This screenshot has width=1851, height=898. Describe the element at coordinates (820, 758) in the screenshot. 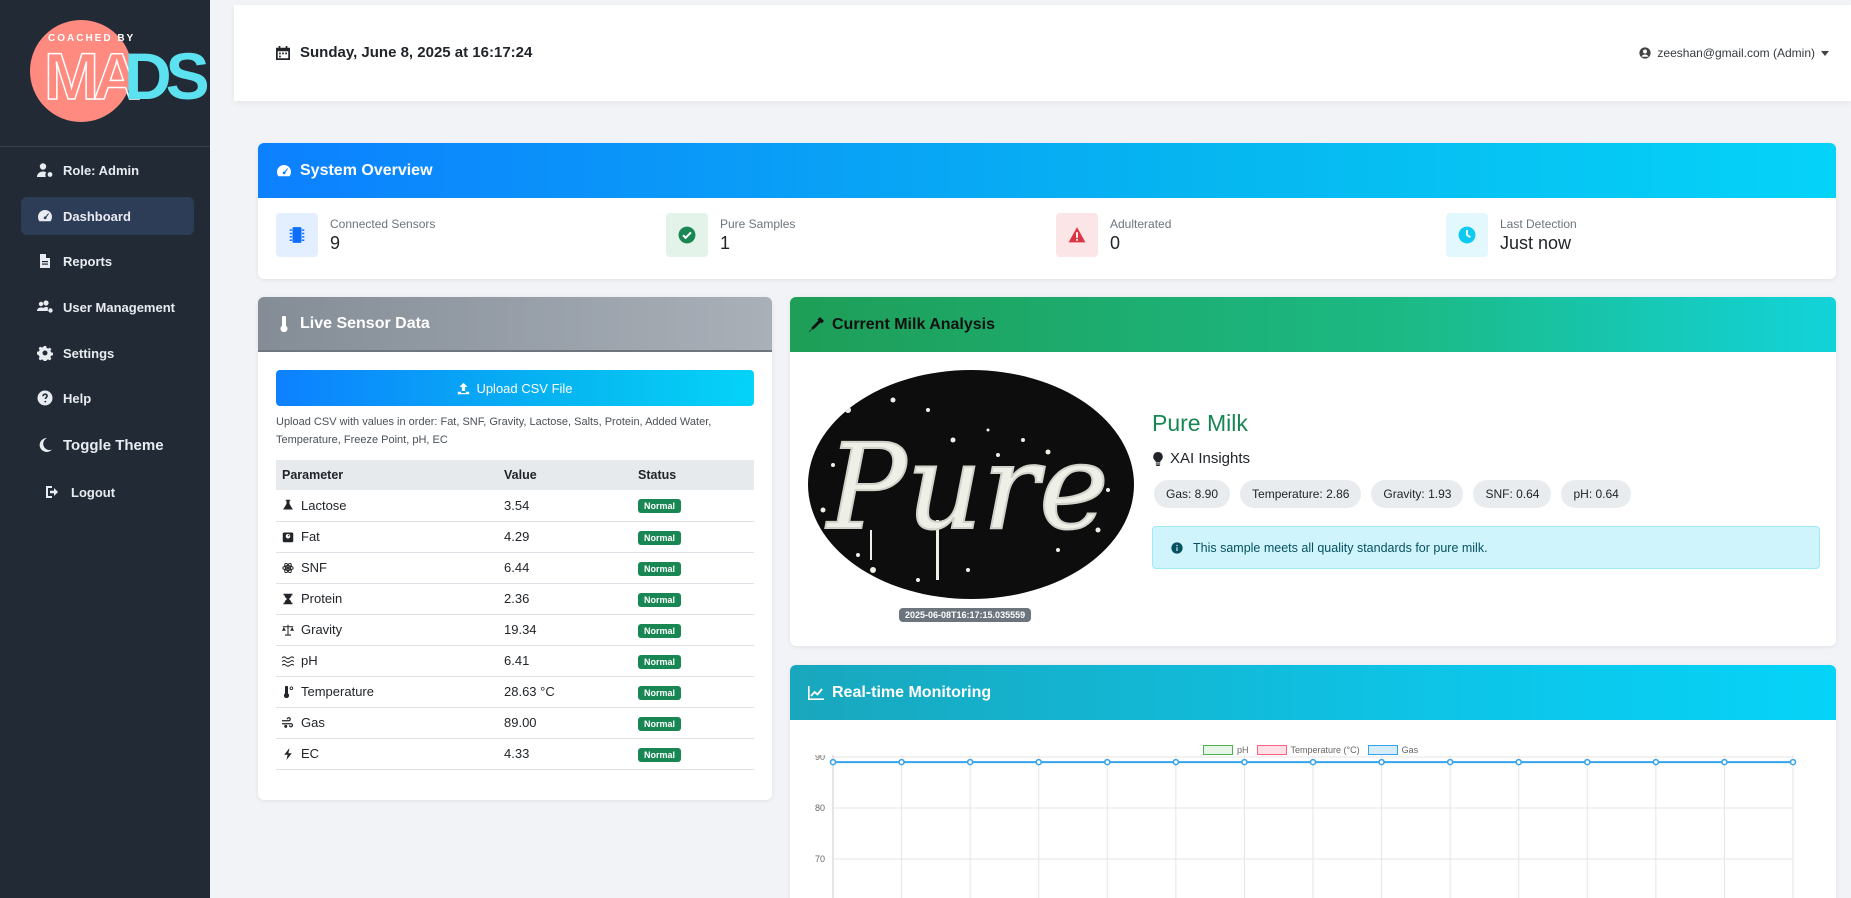

I see `y-tick-label: 90` at that location.